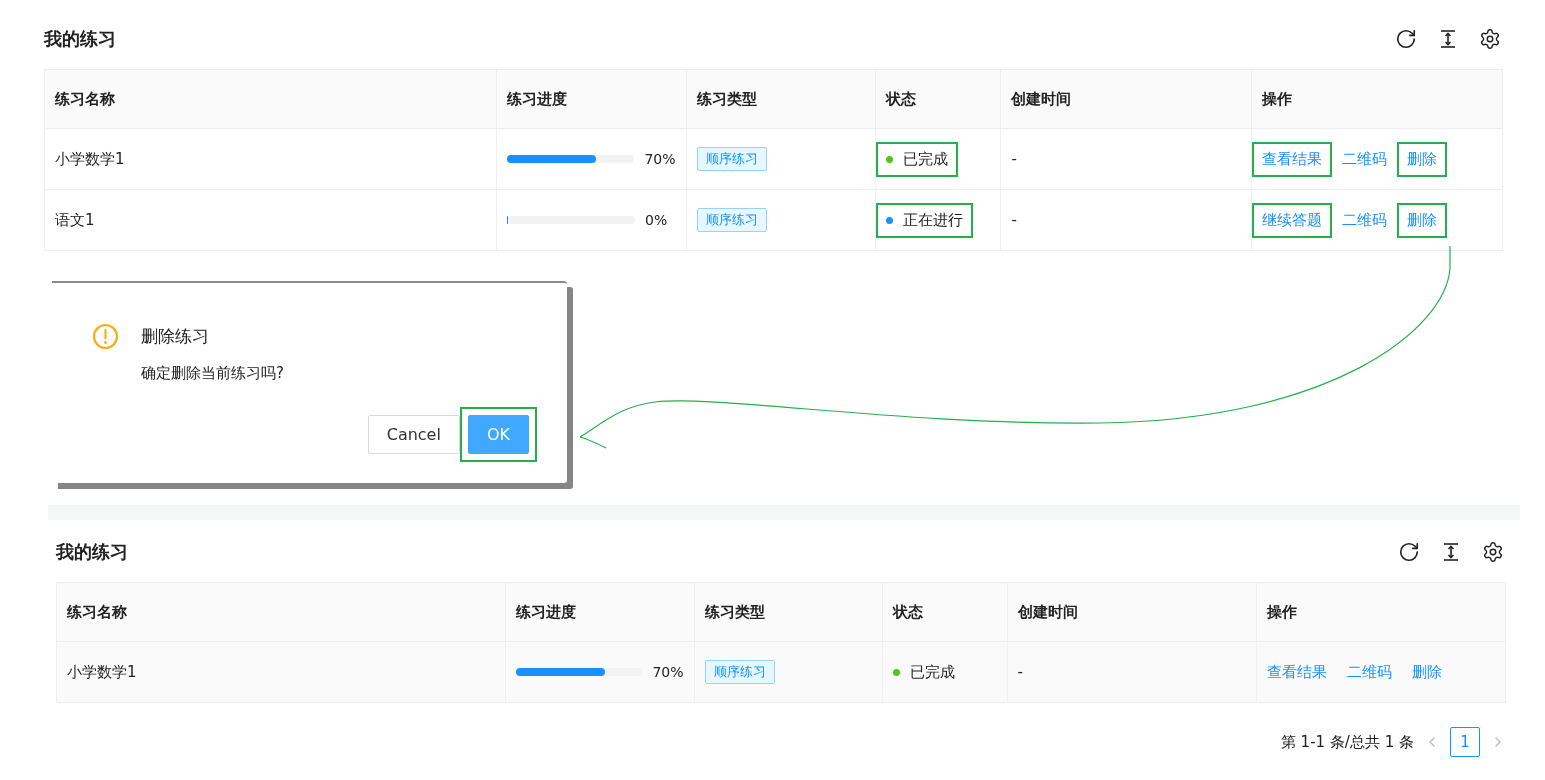 This screenshot has width=1545, height=780. I want to click on page-button: 1, so click(1465, 742).